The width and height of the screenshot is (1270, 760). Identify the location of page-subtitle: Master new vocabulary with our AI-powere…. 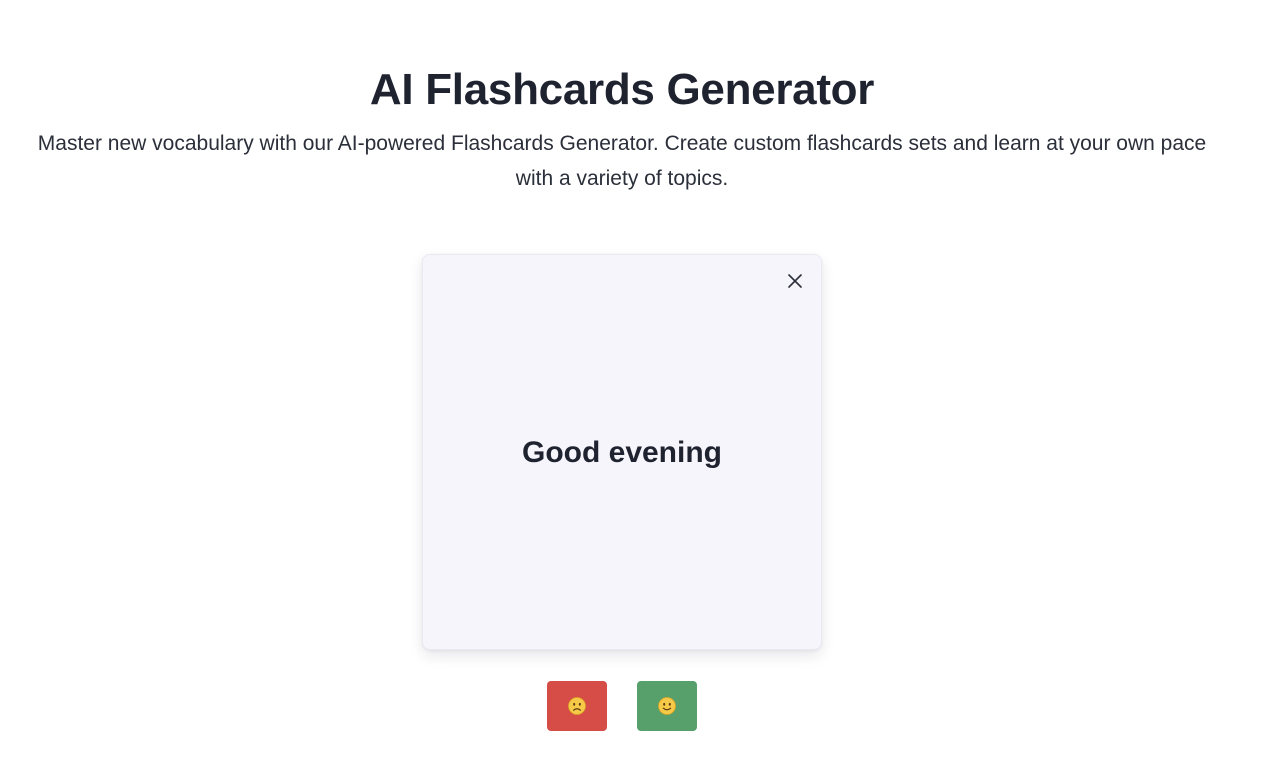
(622, 161).